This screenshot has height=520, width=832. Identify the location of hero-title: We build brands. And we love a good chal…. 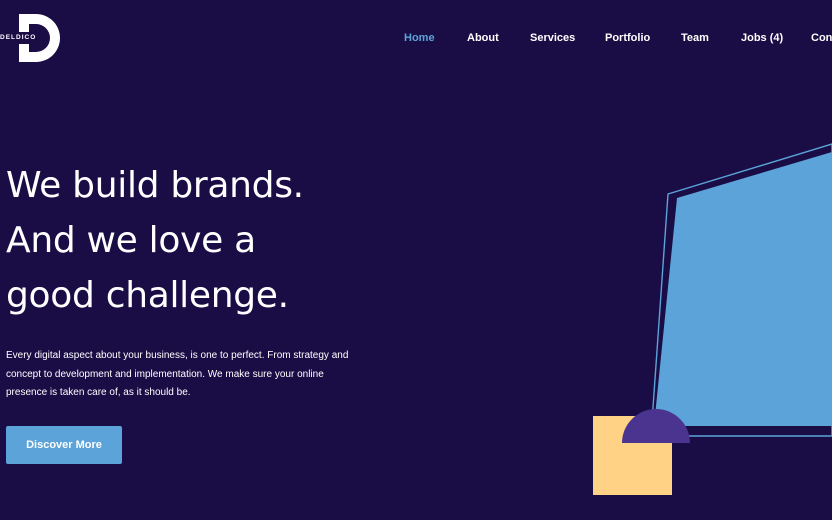
(155, 240).